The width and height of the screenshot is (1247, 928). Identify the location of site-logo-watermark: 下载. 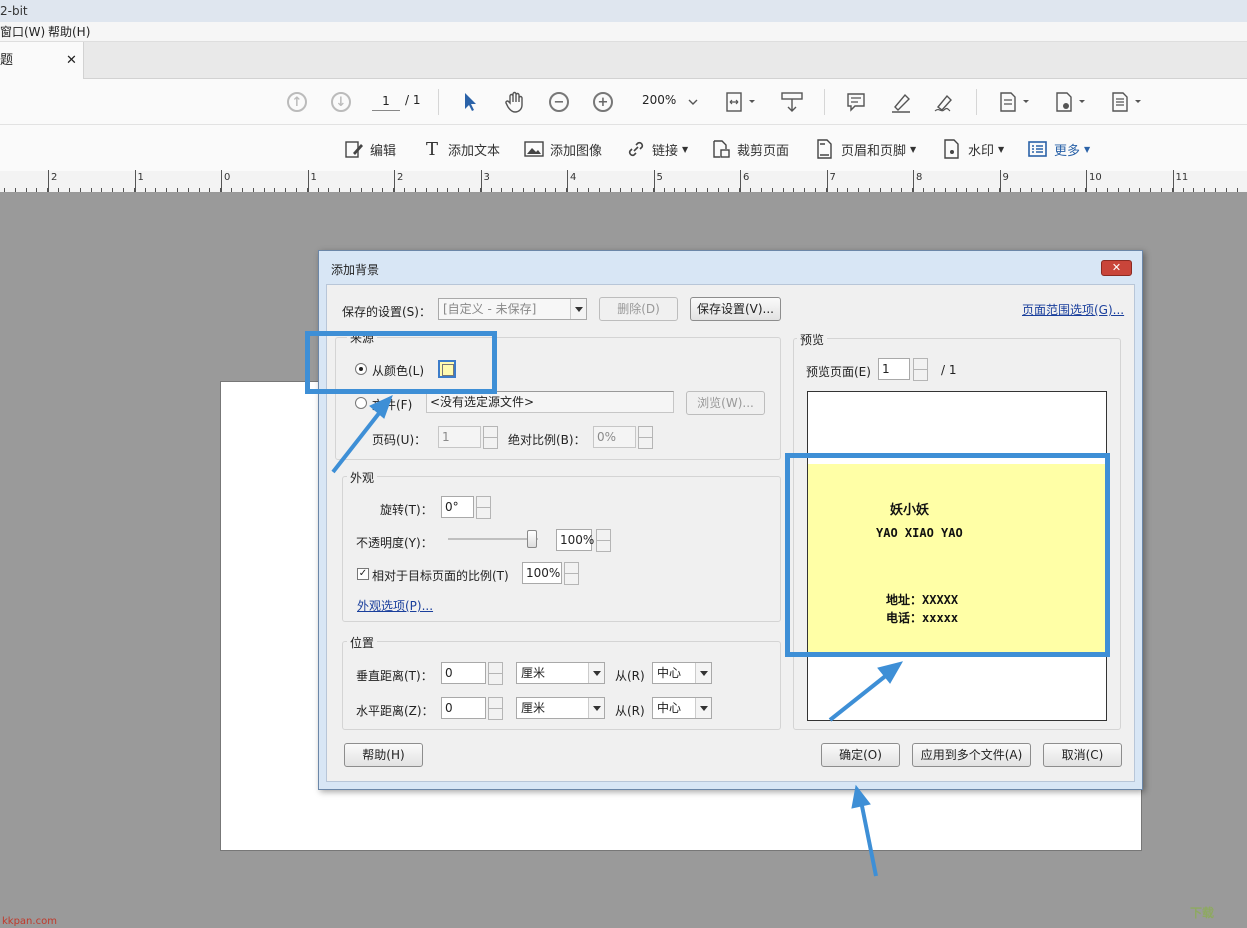
(1202, 913).